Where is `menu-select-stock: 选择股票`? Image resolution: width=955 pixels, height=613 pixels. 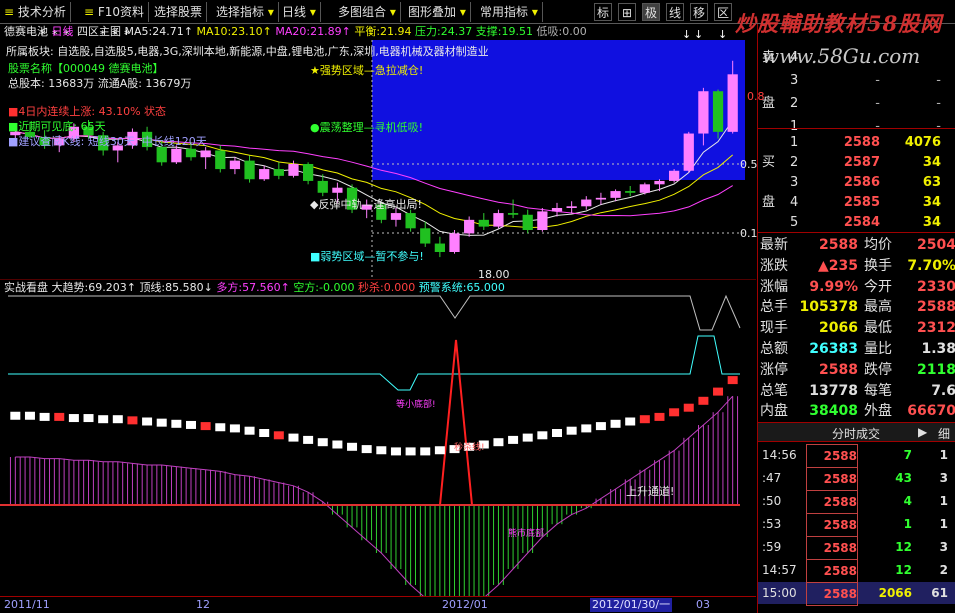
menu-select-stock: 选择股票 is located at coordinates (179, 12).